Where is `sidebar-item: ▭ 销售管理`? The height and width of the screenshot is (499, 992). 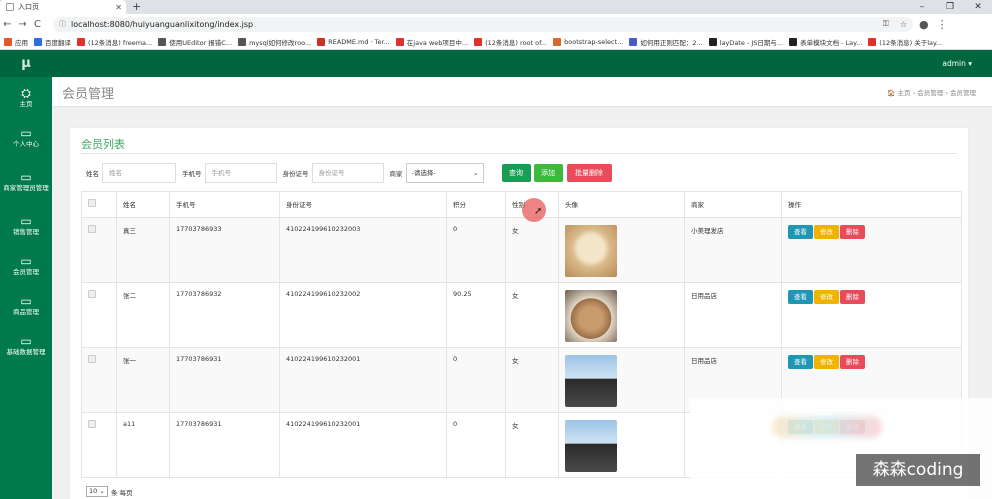 sidebar-item: ▭ 销售管理 is located at coordinates (26, 225).